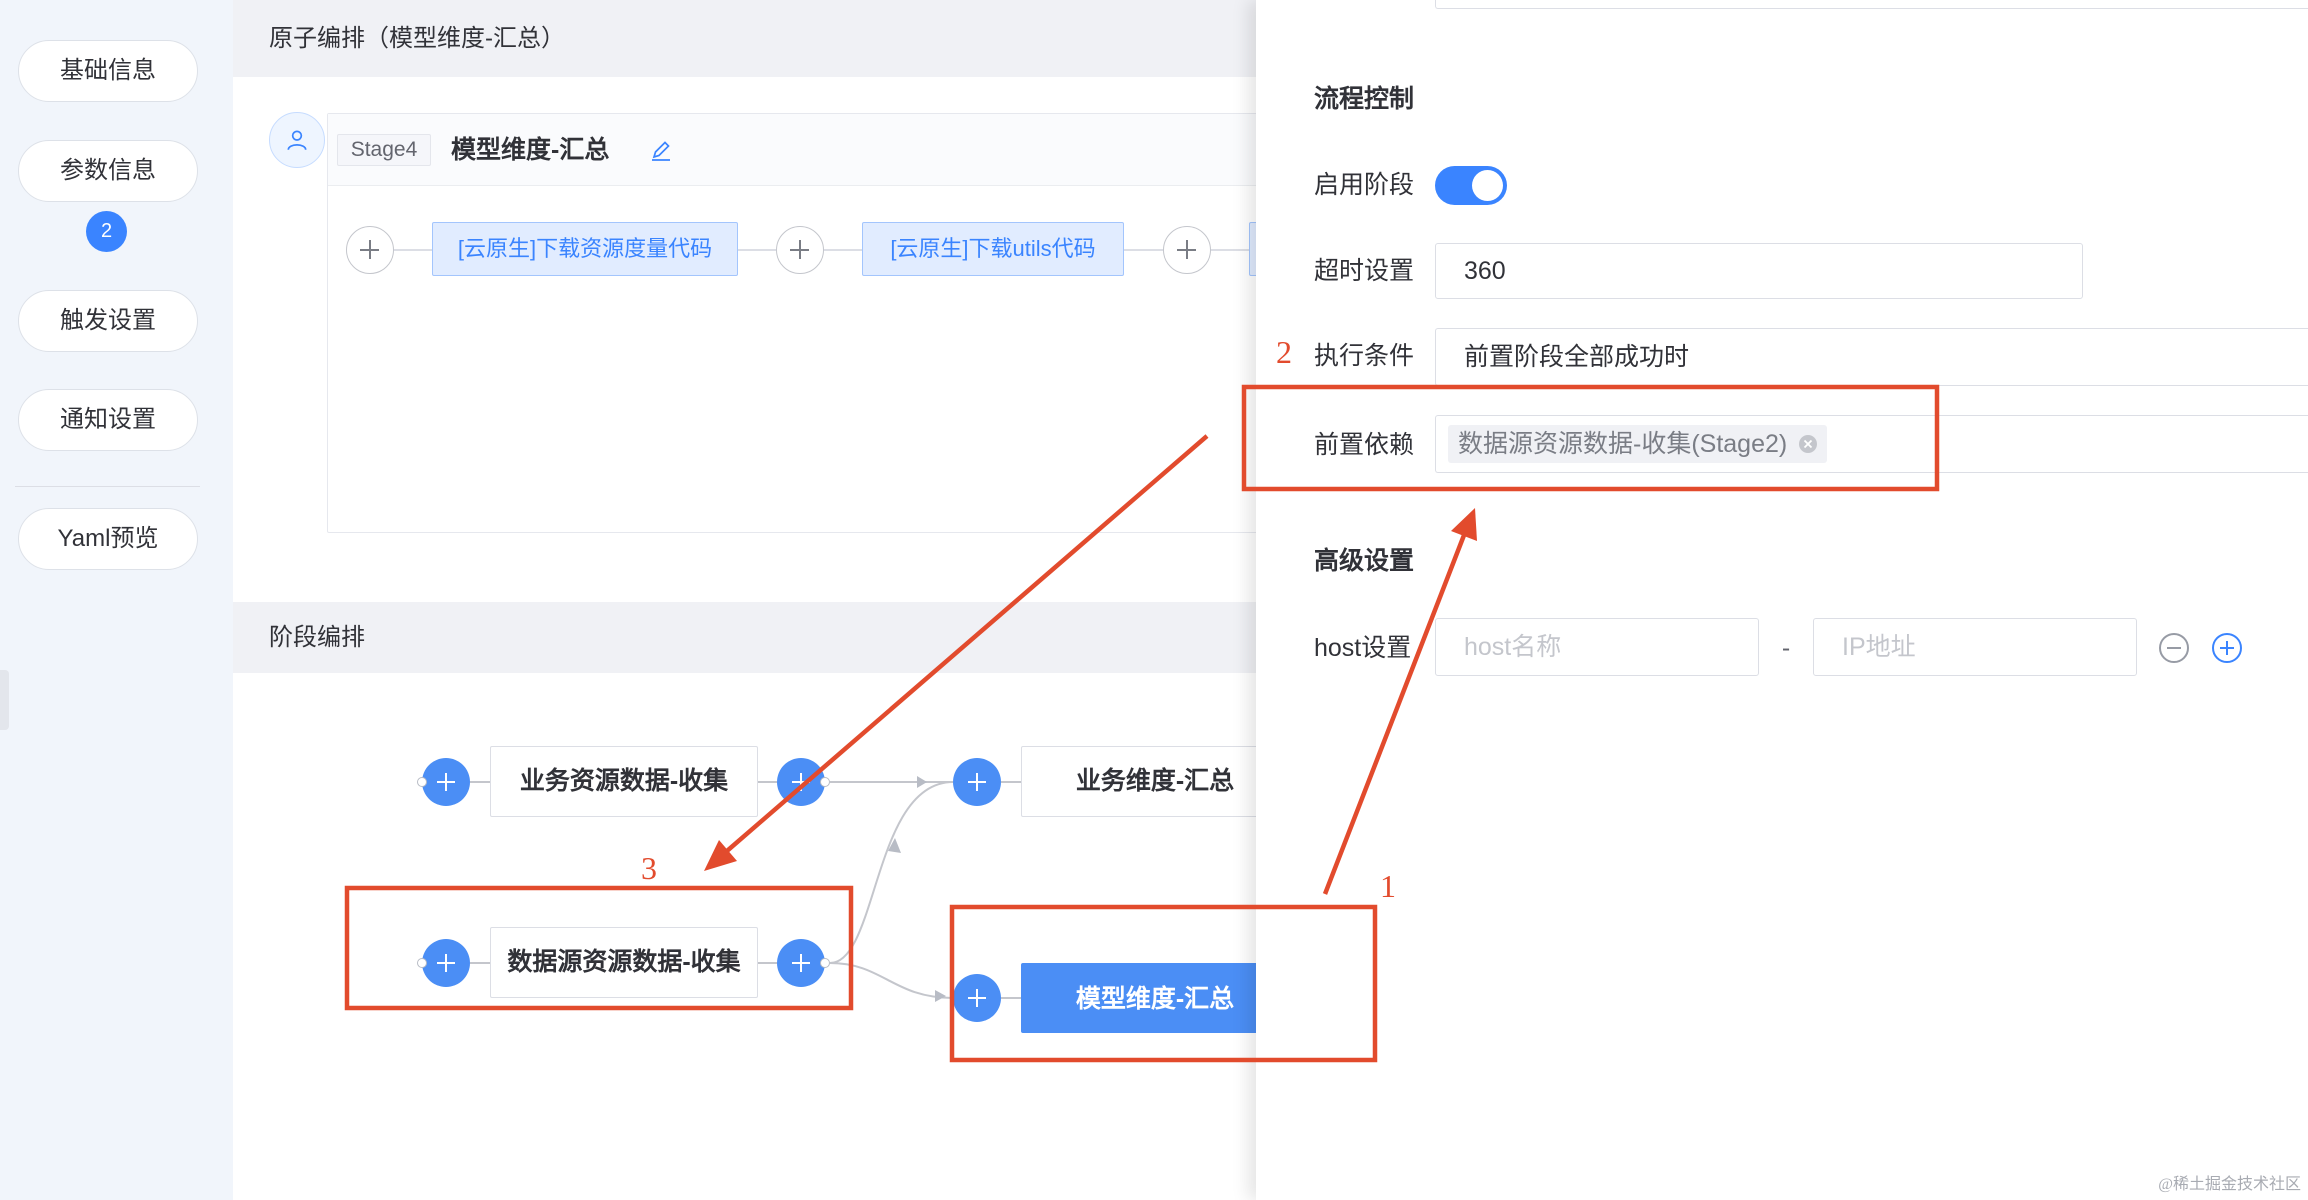 The height and width of the screenshot is (1200, 2308). What do you see at coordinates (624, 962) in the screenshot?
I see `stage-node: 数据源资源数据-收集` at bounding box center [624, 962].